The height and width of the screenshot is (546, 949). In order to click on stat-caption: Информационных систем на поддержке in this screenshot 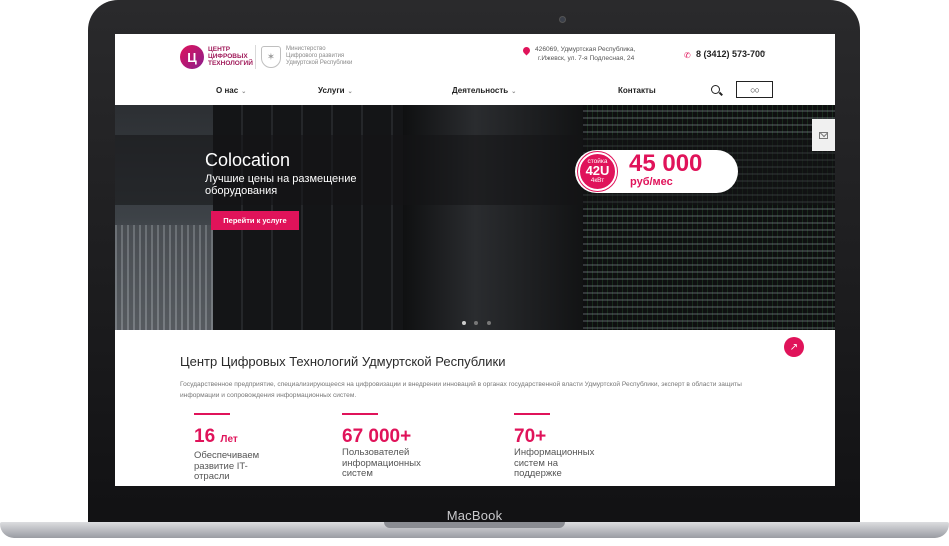, I will do `click(554, 463)`.